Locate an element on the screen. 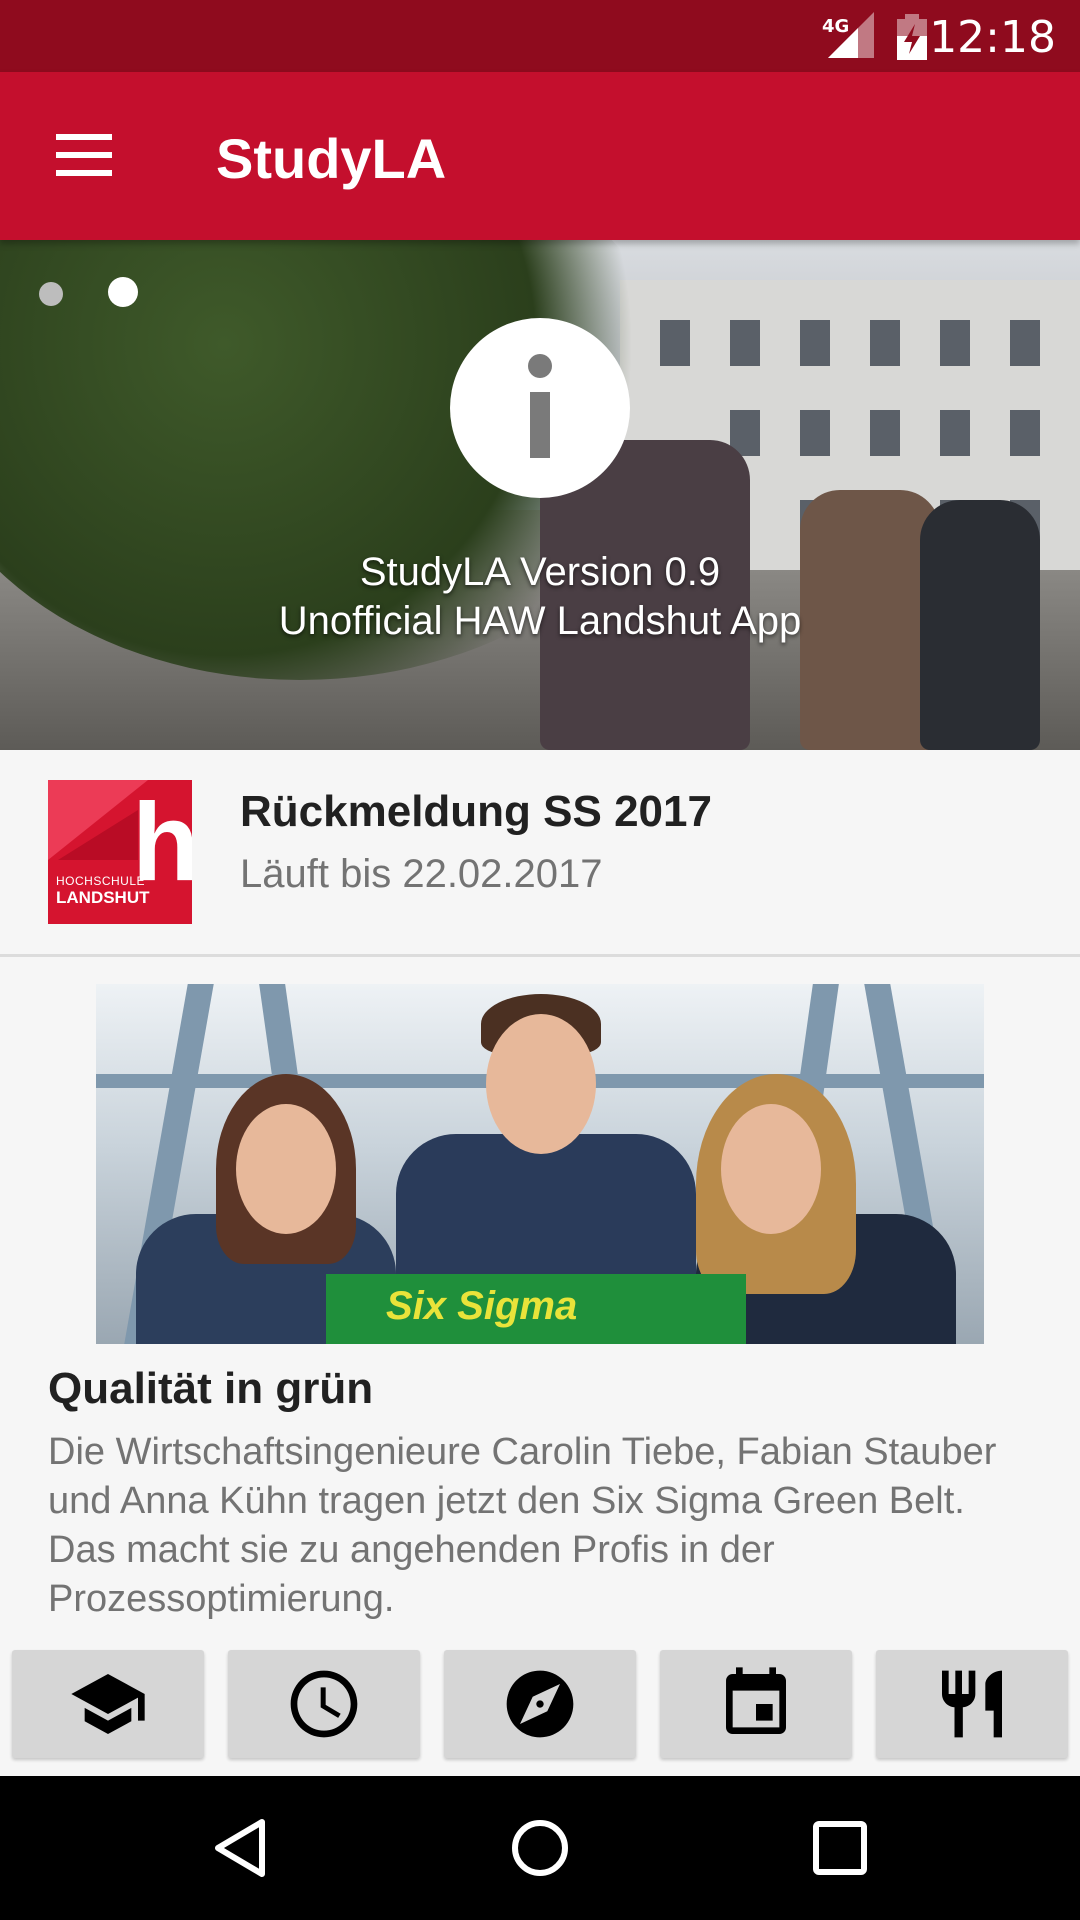 This screenshot has width=1080, height=1920. network-type-label: 4G is located at coordinates (835, 26).